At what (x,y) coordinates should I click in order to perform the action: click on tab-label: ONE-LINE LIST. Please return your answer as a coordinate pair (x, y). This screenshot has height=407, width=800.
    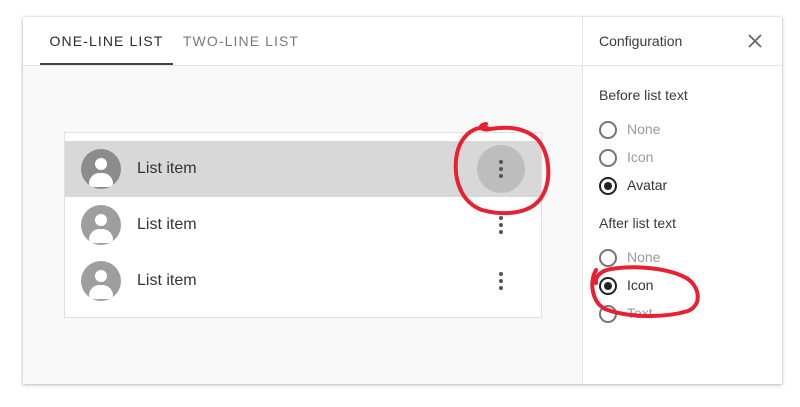
    Looking at the image, I should click on (106, 41).